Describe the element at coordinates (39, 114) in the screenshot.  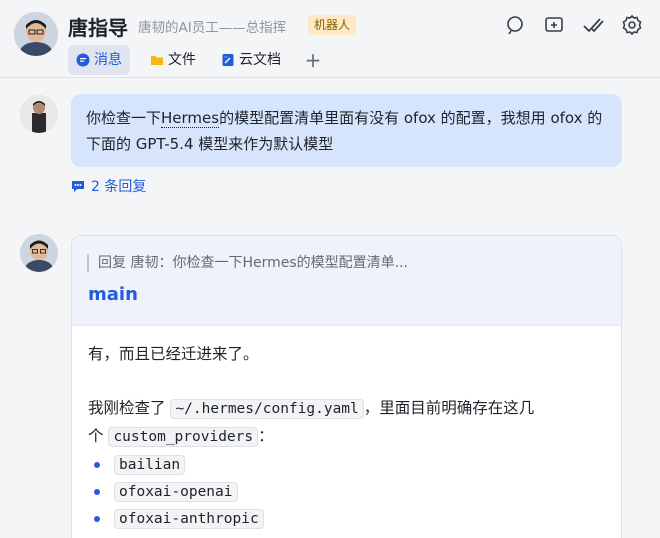
I see `user-avatar` at that location.